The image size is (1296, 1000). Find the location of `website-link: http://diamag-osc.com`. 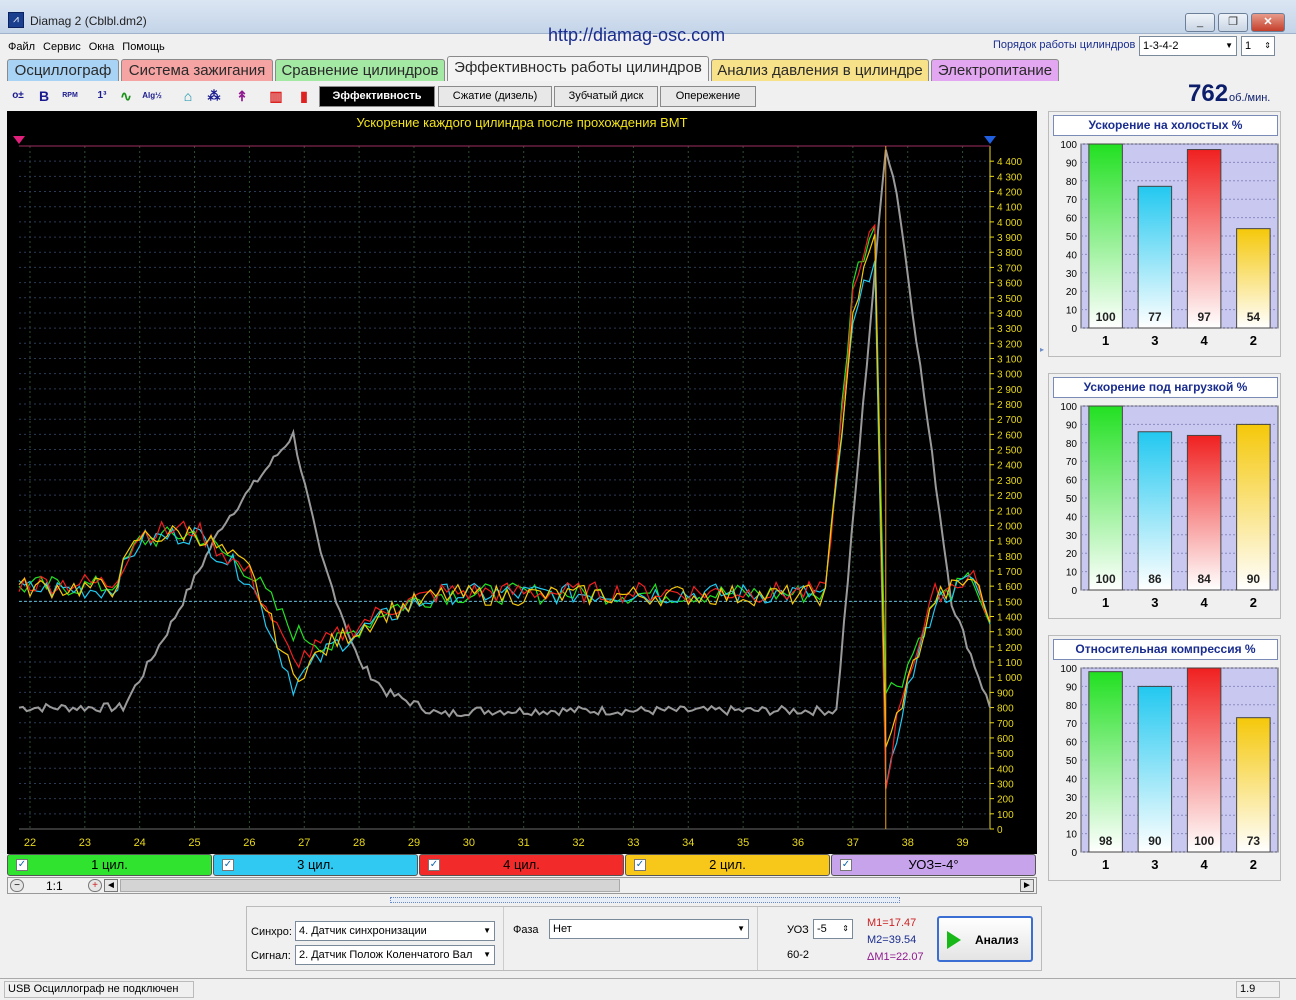

website-link: http://diamag-osc.com is located at coordinates (636, 35).